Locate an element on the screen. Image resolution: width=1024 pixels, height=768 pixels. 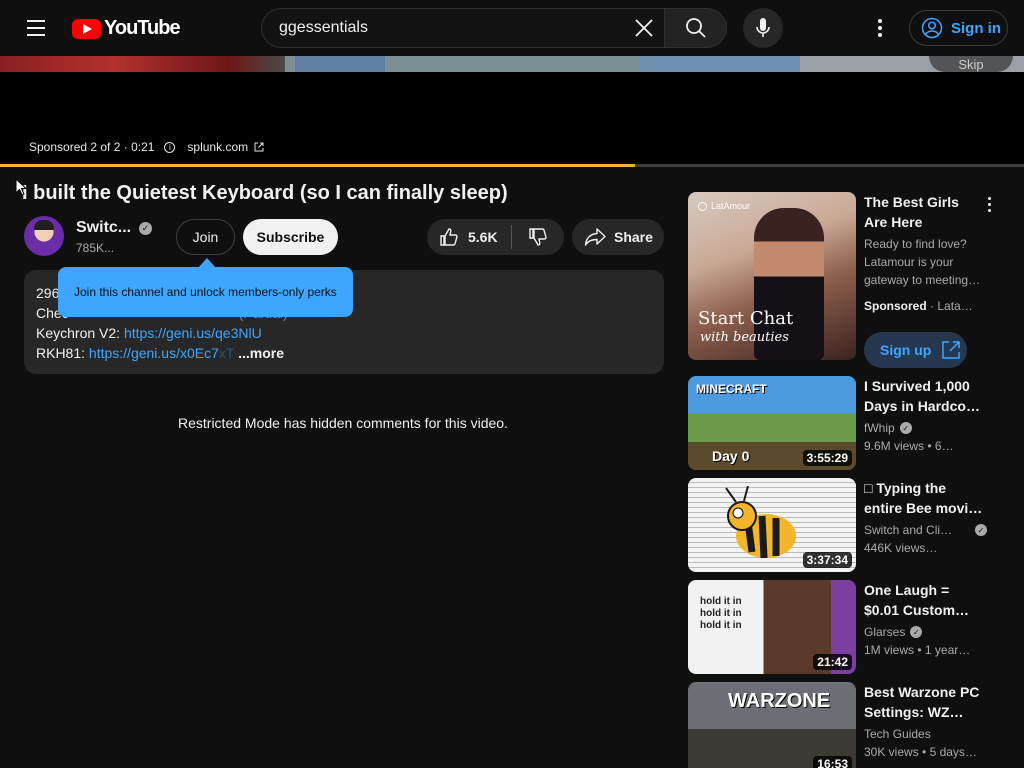
search-input is located at coordinates (432, 28).